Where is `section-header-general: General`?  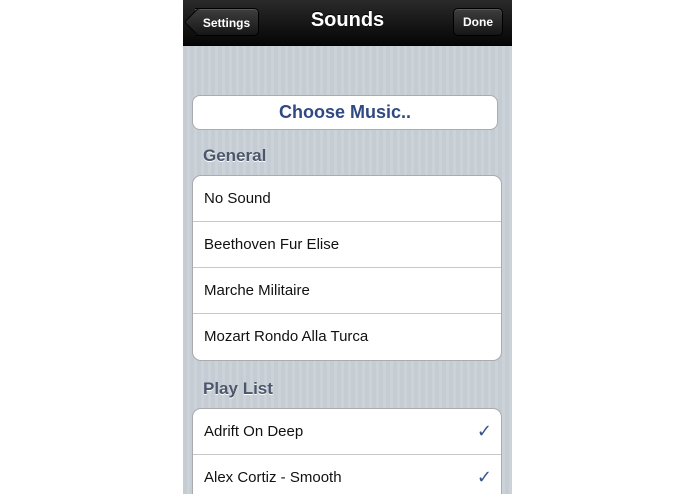
section-header-general: General is located at coordinates (235, 155).